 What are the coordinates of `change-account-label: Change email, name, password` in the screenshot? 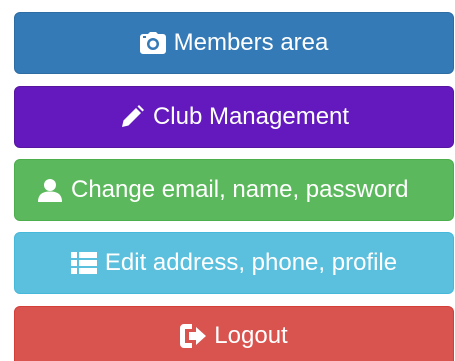 It's located at (240, 189).